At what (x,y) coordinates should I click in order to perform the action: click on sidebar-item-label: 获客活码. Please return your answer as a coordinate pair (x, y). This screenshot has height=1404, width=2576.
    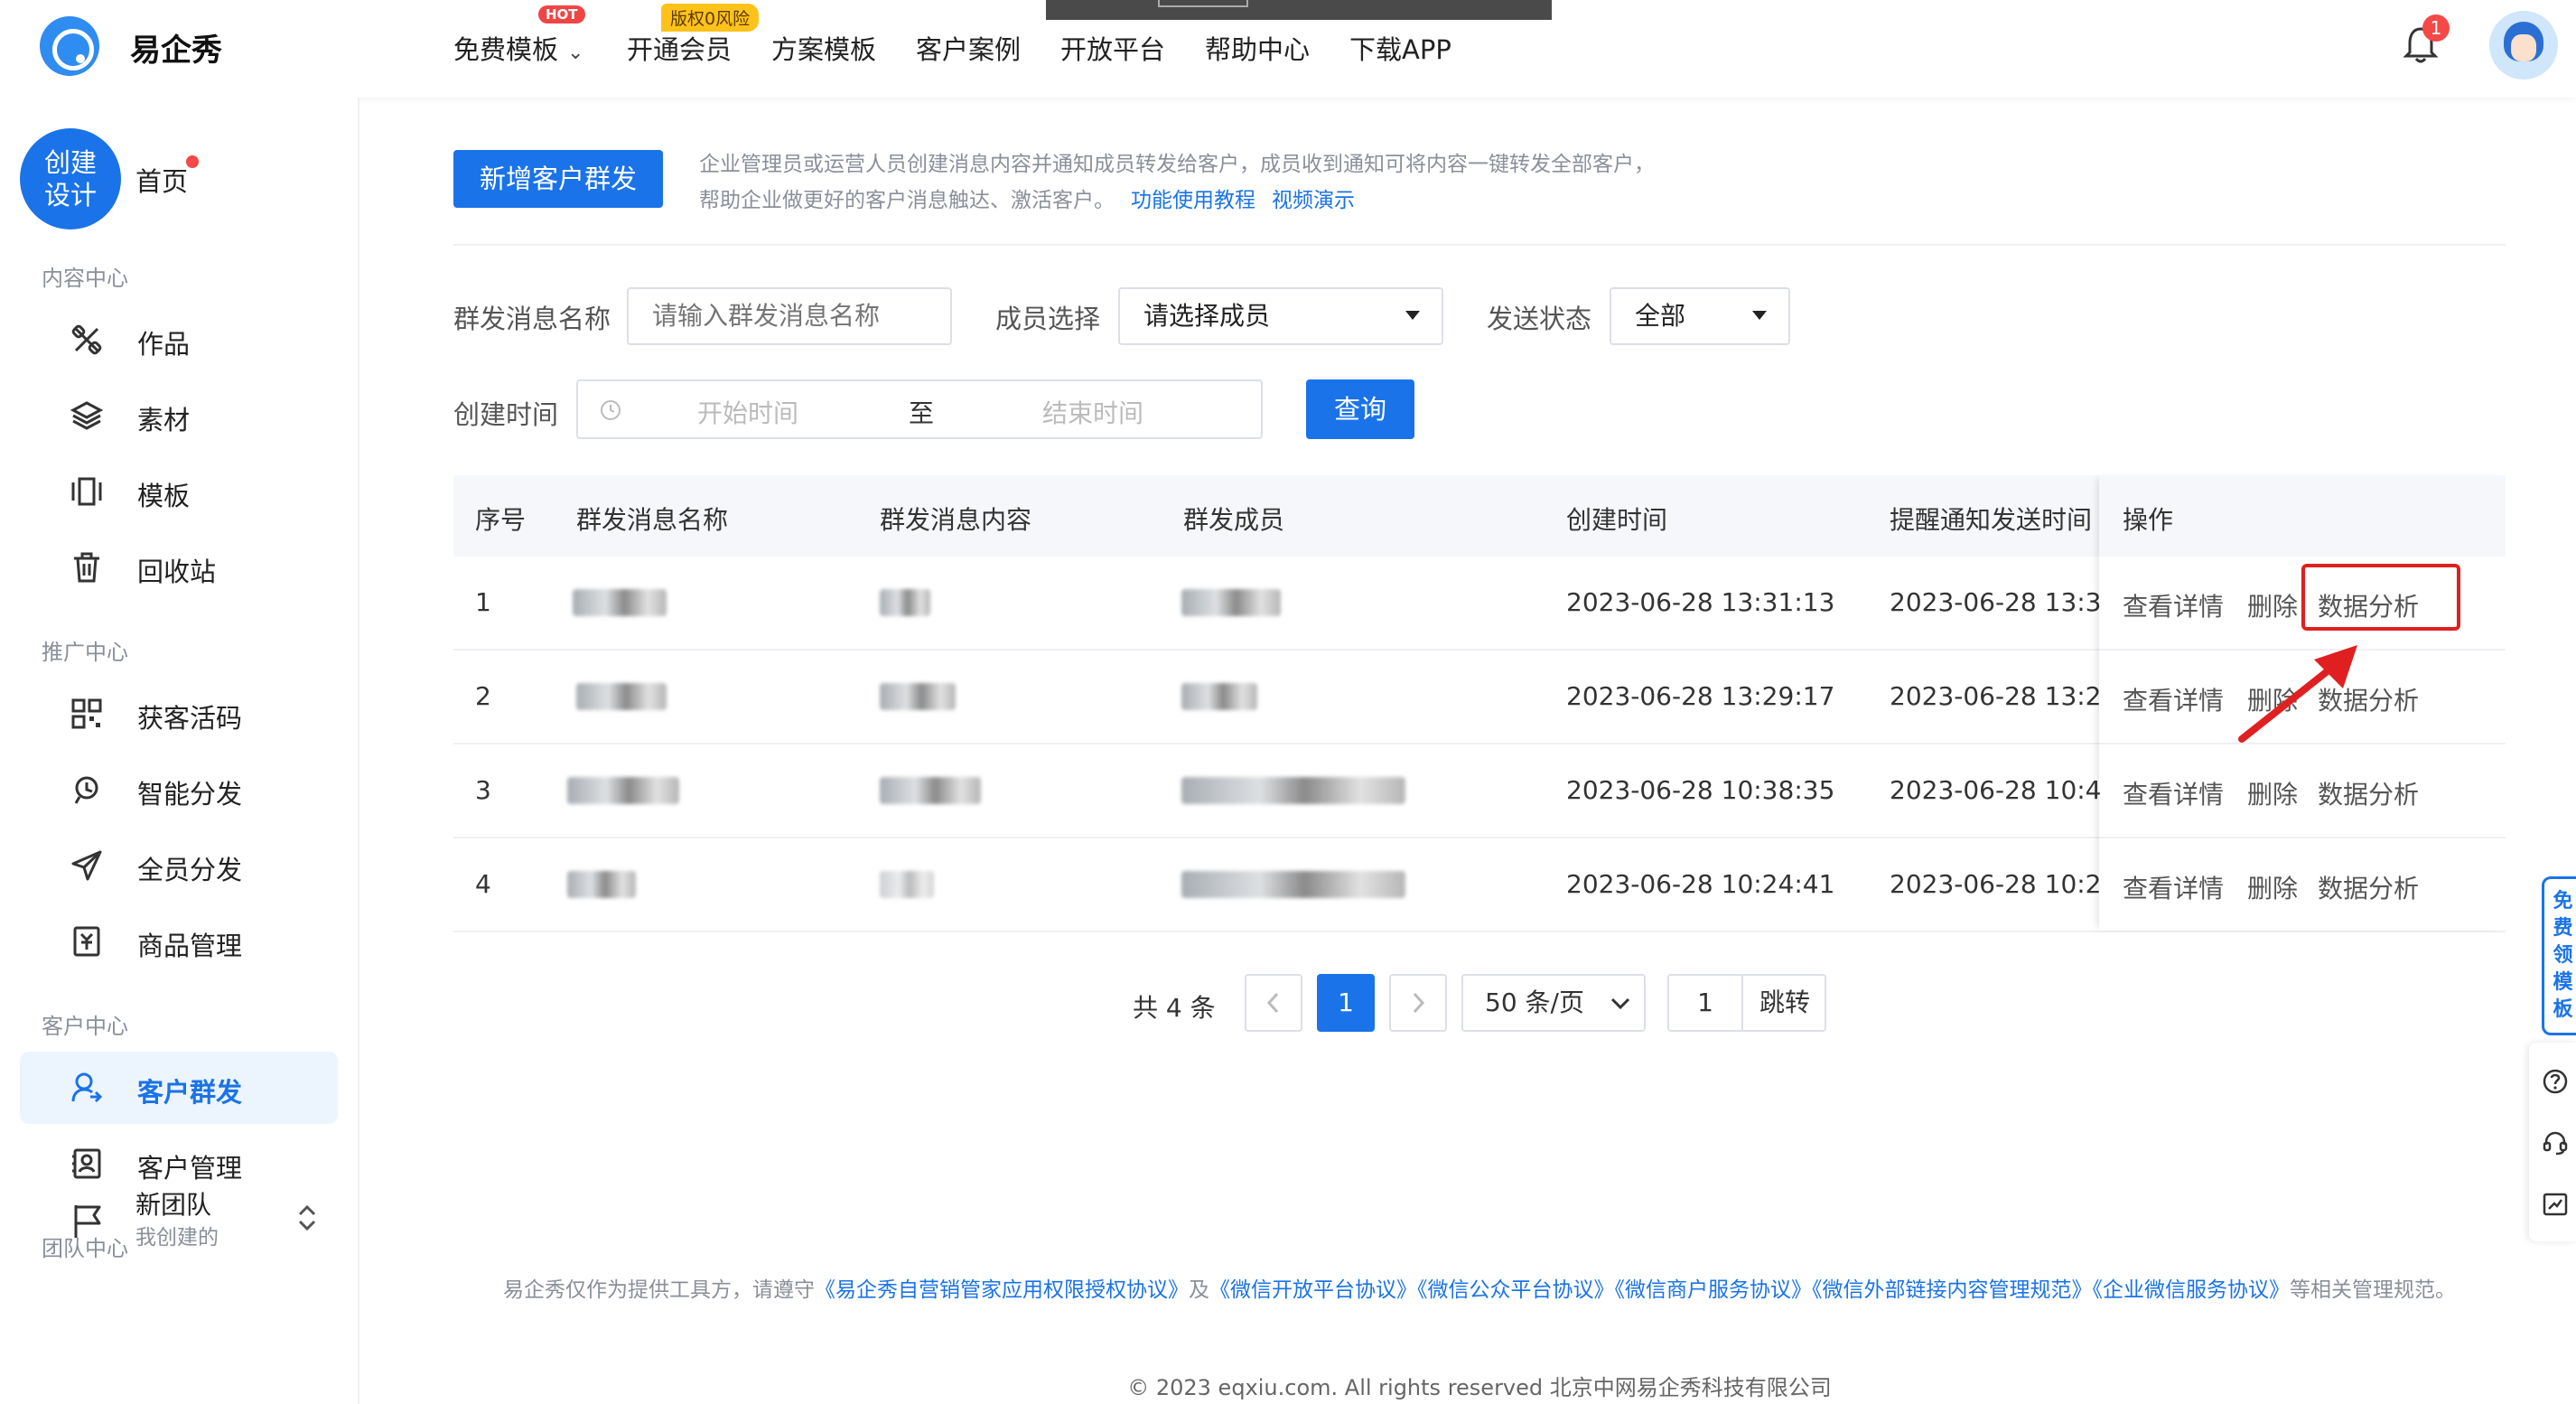
    Looking at the image, I should click on (190, 718).